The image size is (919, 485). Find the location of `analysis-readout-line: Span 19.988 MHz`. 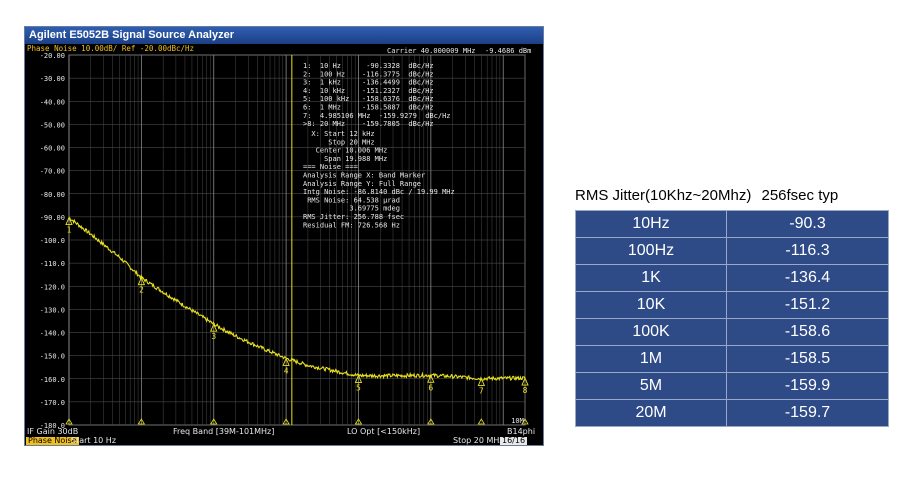

analysis-readout-line: Span 19.988 MHz is located at coordinates (345, 159).